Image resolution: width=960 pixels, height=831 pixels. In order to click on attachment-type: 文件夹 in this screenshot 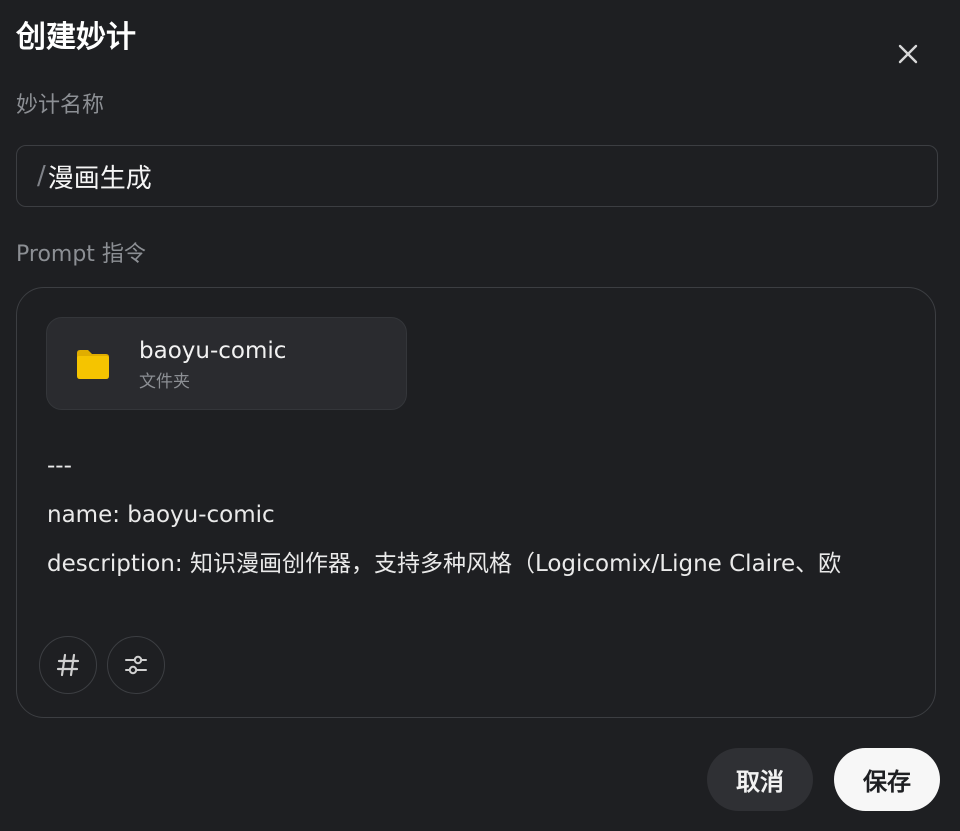, I will do `click(164, 382)`.